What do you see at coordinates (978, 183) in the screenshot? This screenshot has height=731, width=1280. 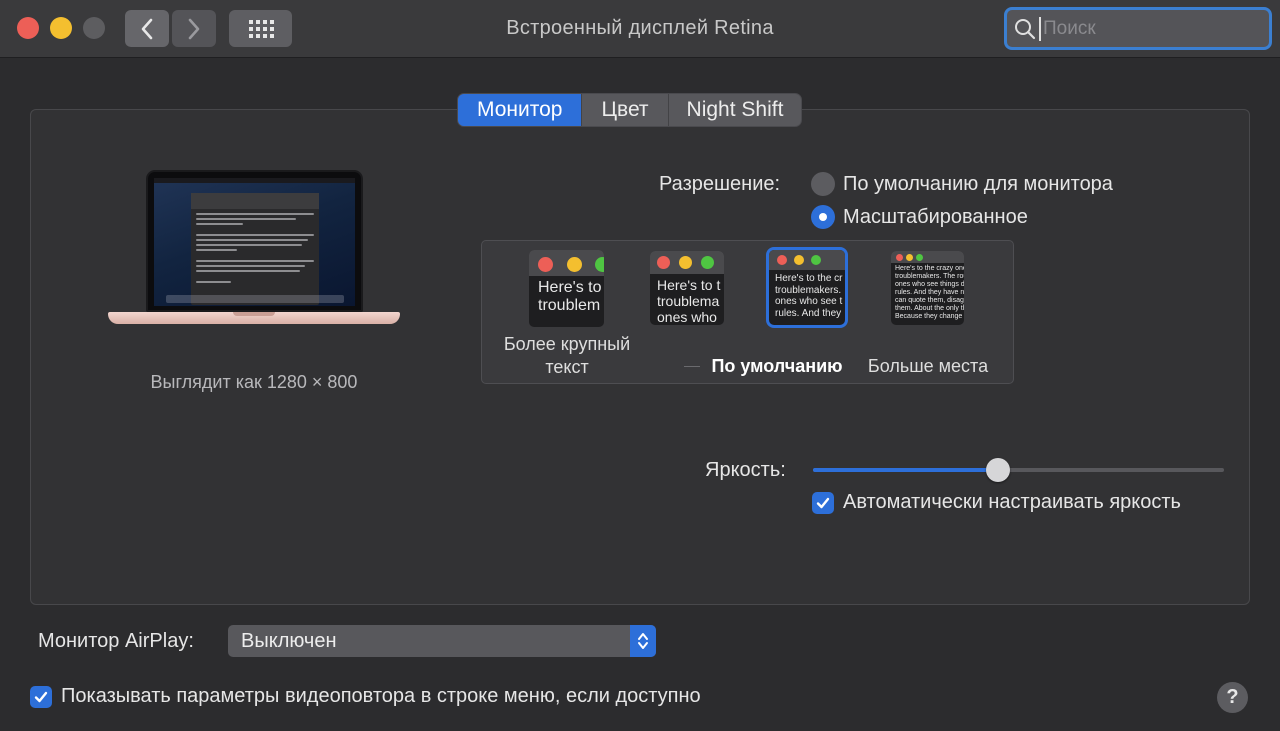 I see `radio-label: По умолчанию для монитора` at bounding box center [978, 183].